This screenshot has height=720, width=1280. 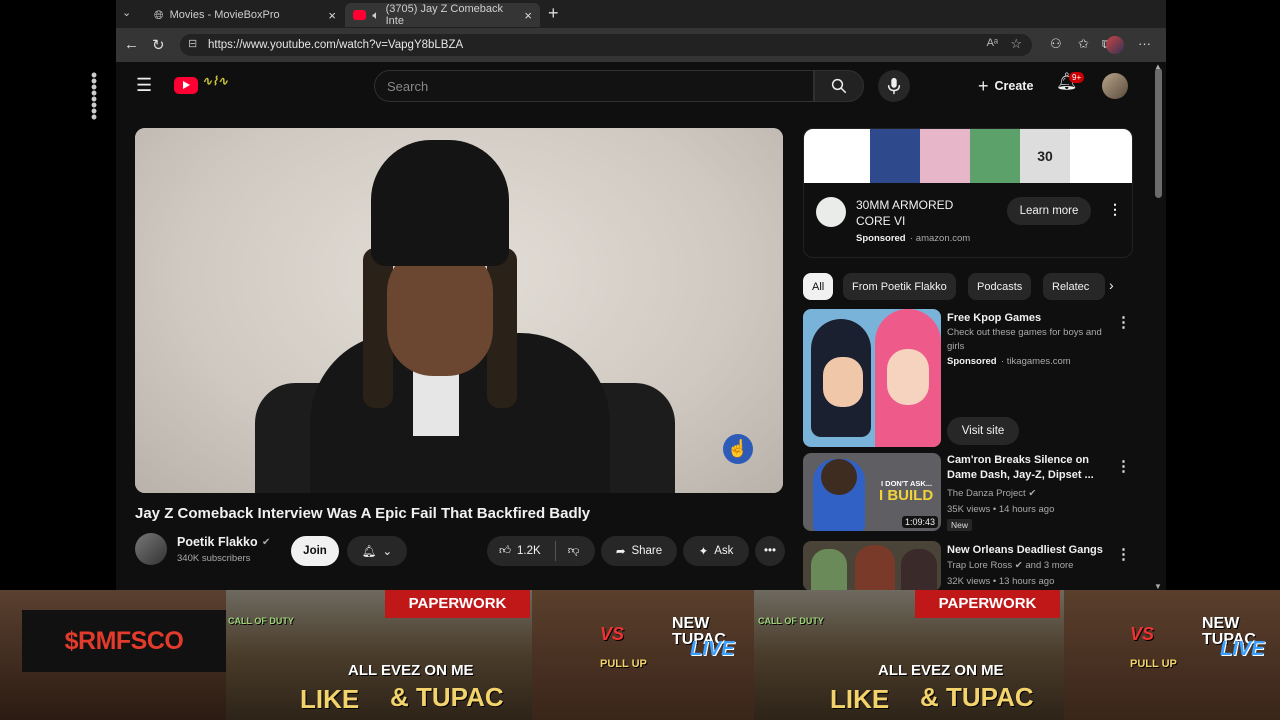 I want to click on scroll-up-icon: ▲, so click(x=1158, y=66).